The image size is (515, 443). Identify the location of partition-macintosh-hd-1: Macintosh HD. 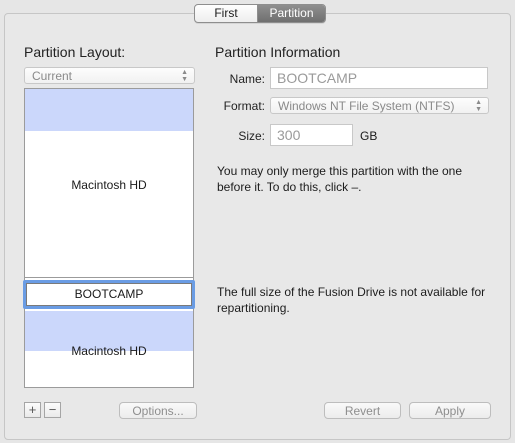
(109, 183).